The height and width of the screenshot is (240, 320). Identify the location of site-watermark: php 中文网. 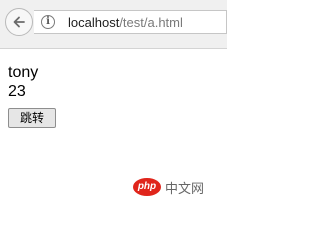
(168, 187).